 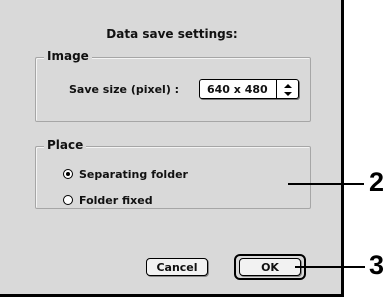 I want to click on popup-divider, so click(x=276, y=89).